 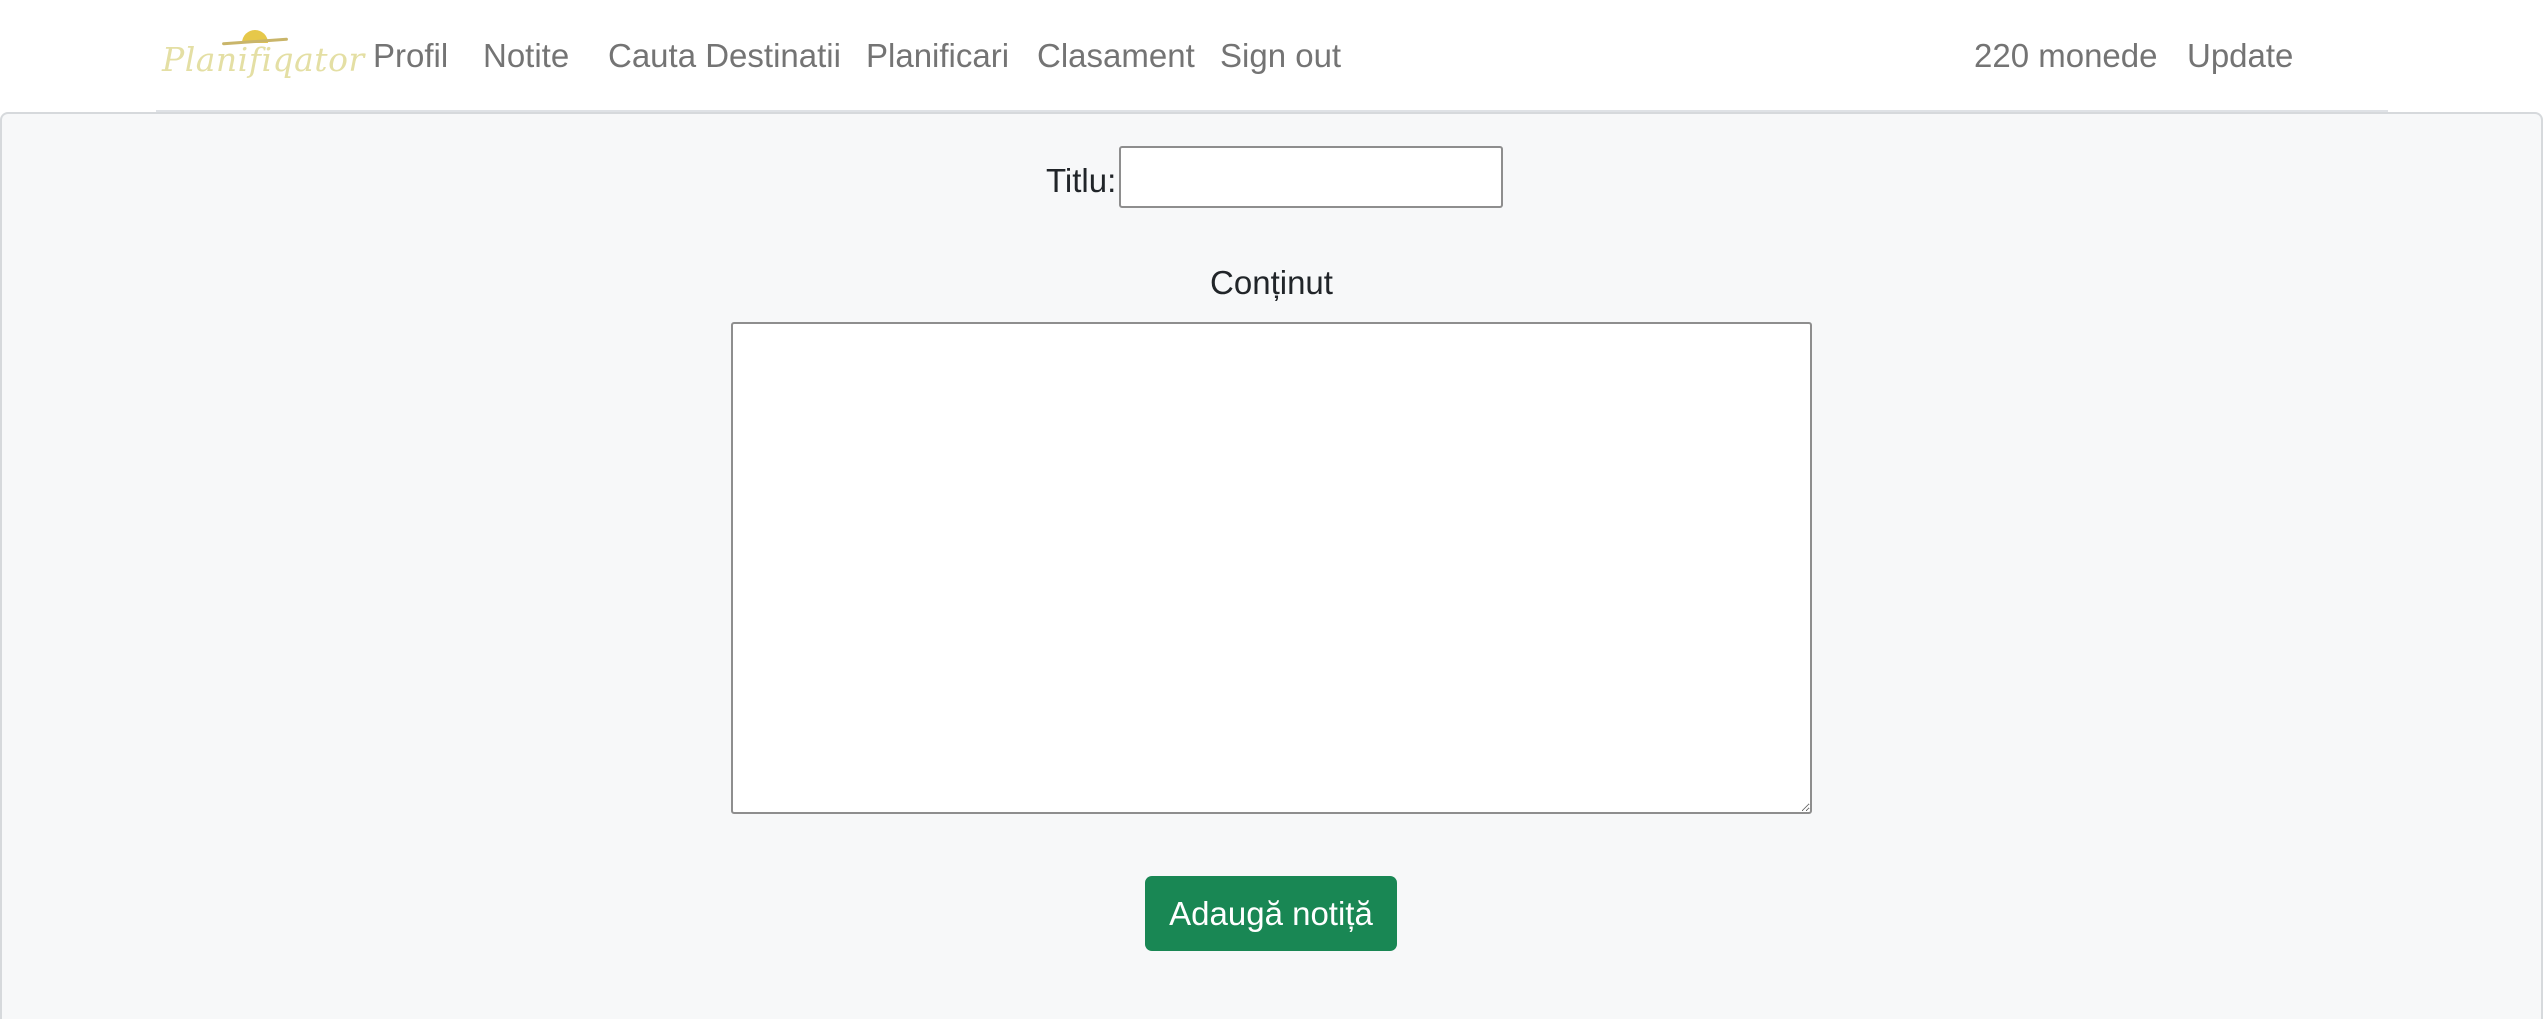 I want to click on nav-link-notite: Notite, so click(x=526, y=56).